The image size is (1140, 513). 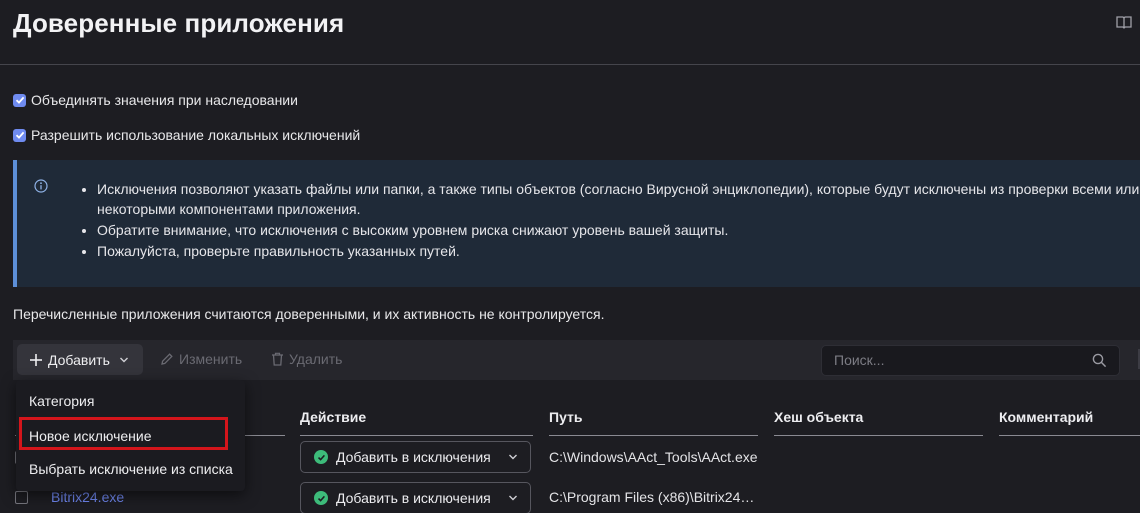 I want to click on column-header-action: Действие, so click(x=333, y=417).